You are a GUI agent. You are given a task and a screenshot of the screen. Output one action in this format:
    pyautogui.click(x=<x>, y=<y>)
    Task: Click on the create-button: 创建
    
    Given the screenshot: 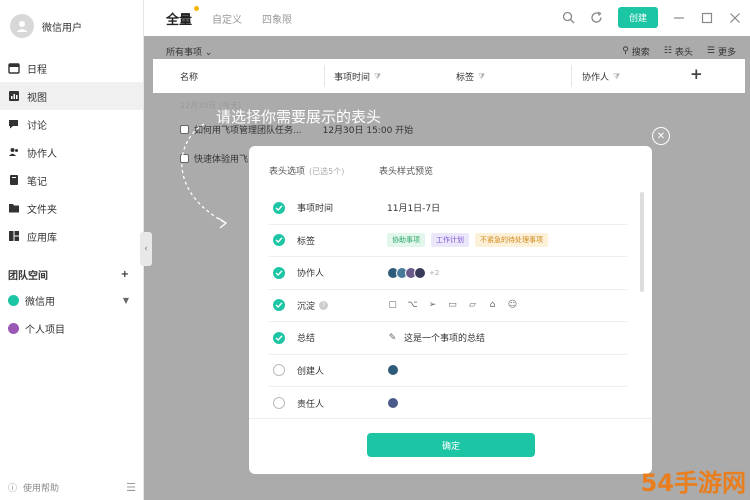 What is the action you would take?
    pyautogui.click(x=637, y=17)
    